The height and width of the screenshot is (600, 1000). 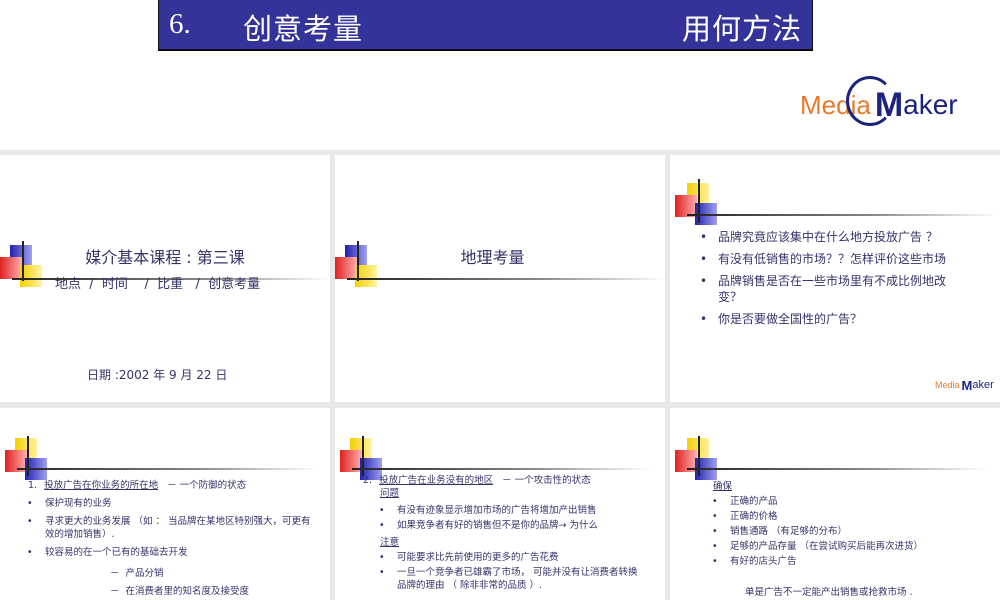 I want to click on list-item: 有好的店头广告, so click(x=852, y=561).